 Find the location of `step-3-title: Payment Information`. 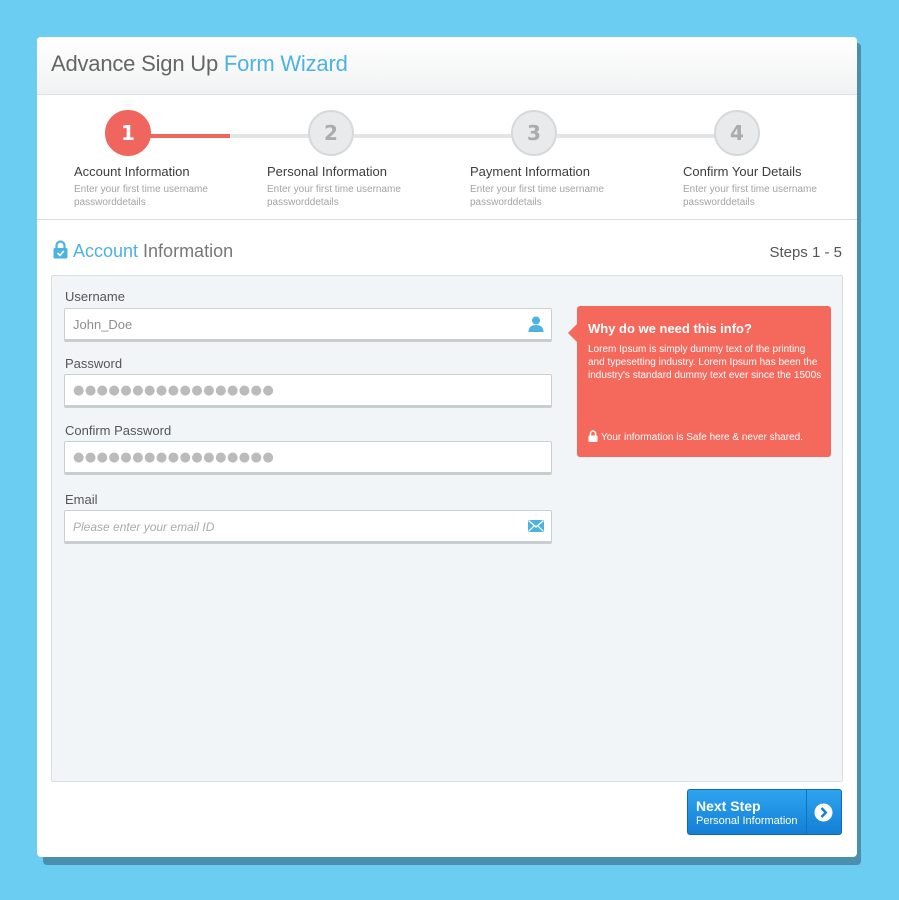

step-3-title: Payment Information is located at coordinates (530, 171).